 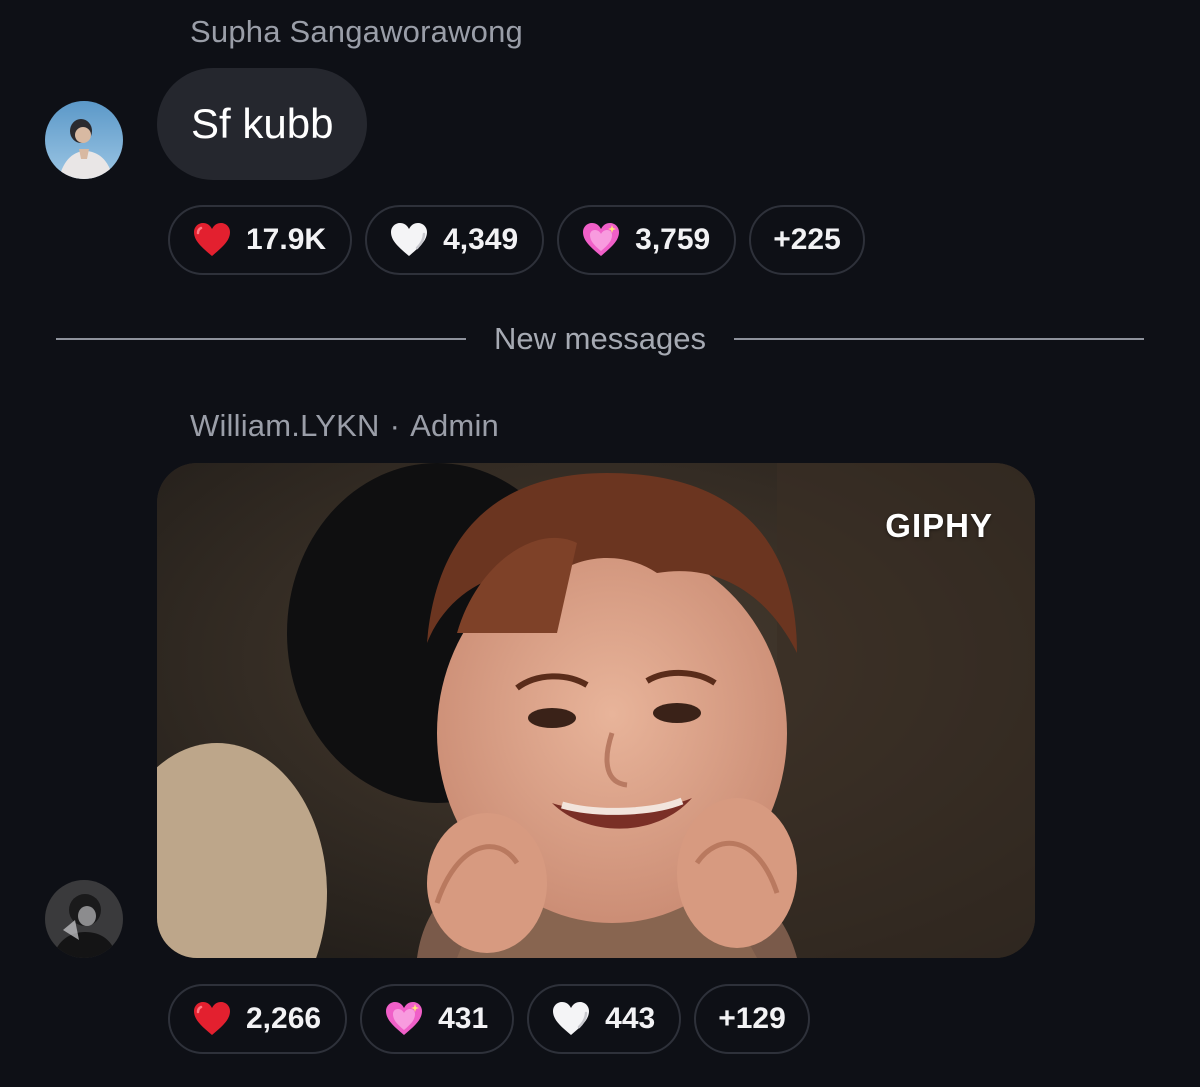 I want to click on sender-name-text: Supha Sangaworawong, so click(x=356, y=31).